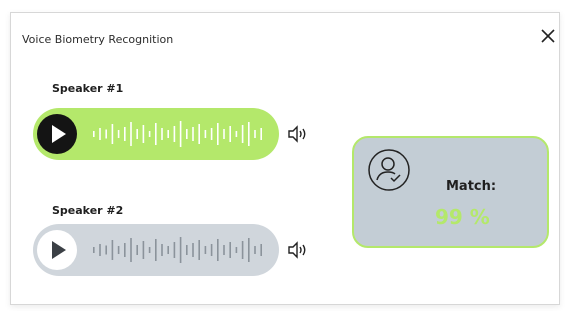  I want to click on speaker-2-play-button, so click(57, 250).